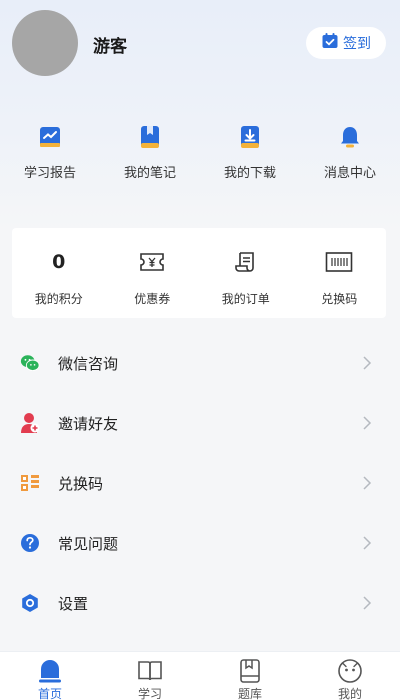 The width and height of the screenshot is (400, 700). What do you see at coordinates (249, 693) in the screenshot?
I see `tab-label: 题库` at bounding box center [249, 693].